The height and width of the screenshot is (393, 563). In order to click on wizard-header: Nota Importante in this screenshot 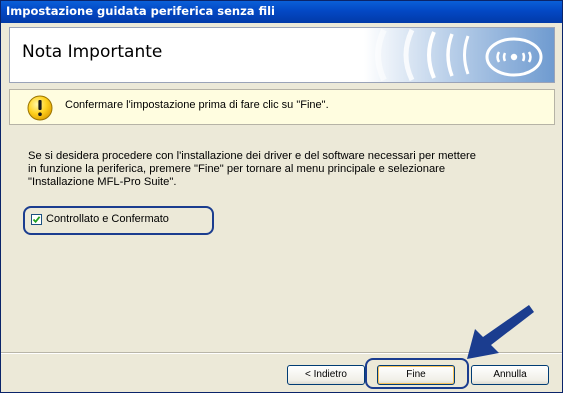, I will do `click(282, 55)`.